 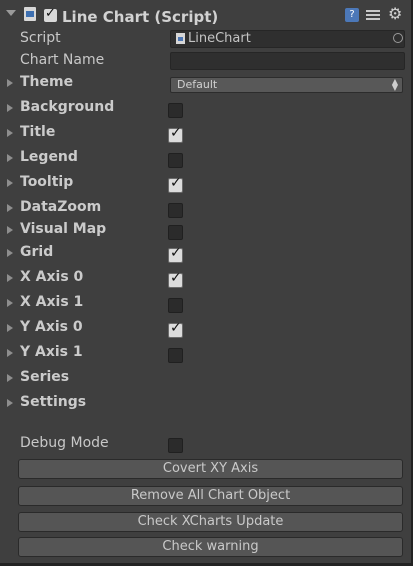 I want to click on foldout-visual-map: Visual Map, so click(x=63, y=229).